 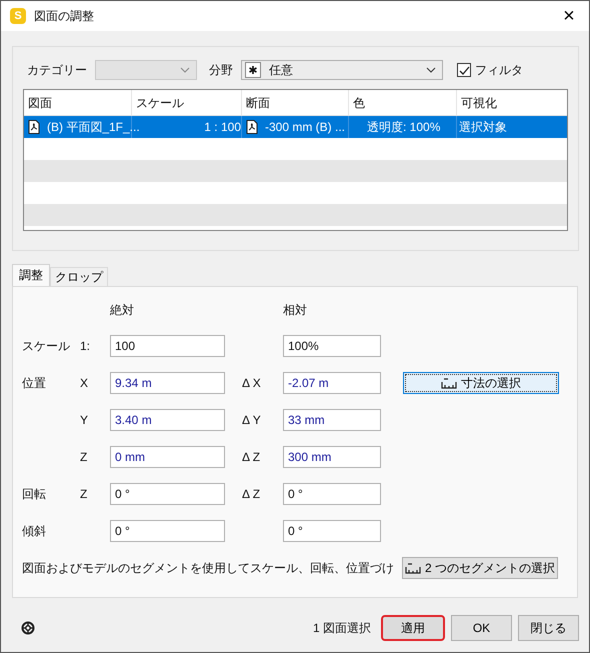 What do you see at coordinates (481, 383) in the screenshot?
I see `select-dimension-button: 寸法の選択` at bounding box center [481, 383].